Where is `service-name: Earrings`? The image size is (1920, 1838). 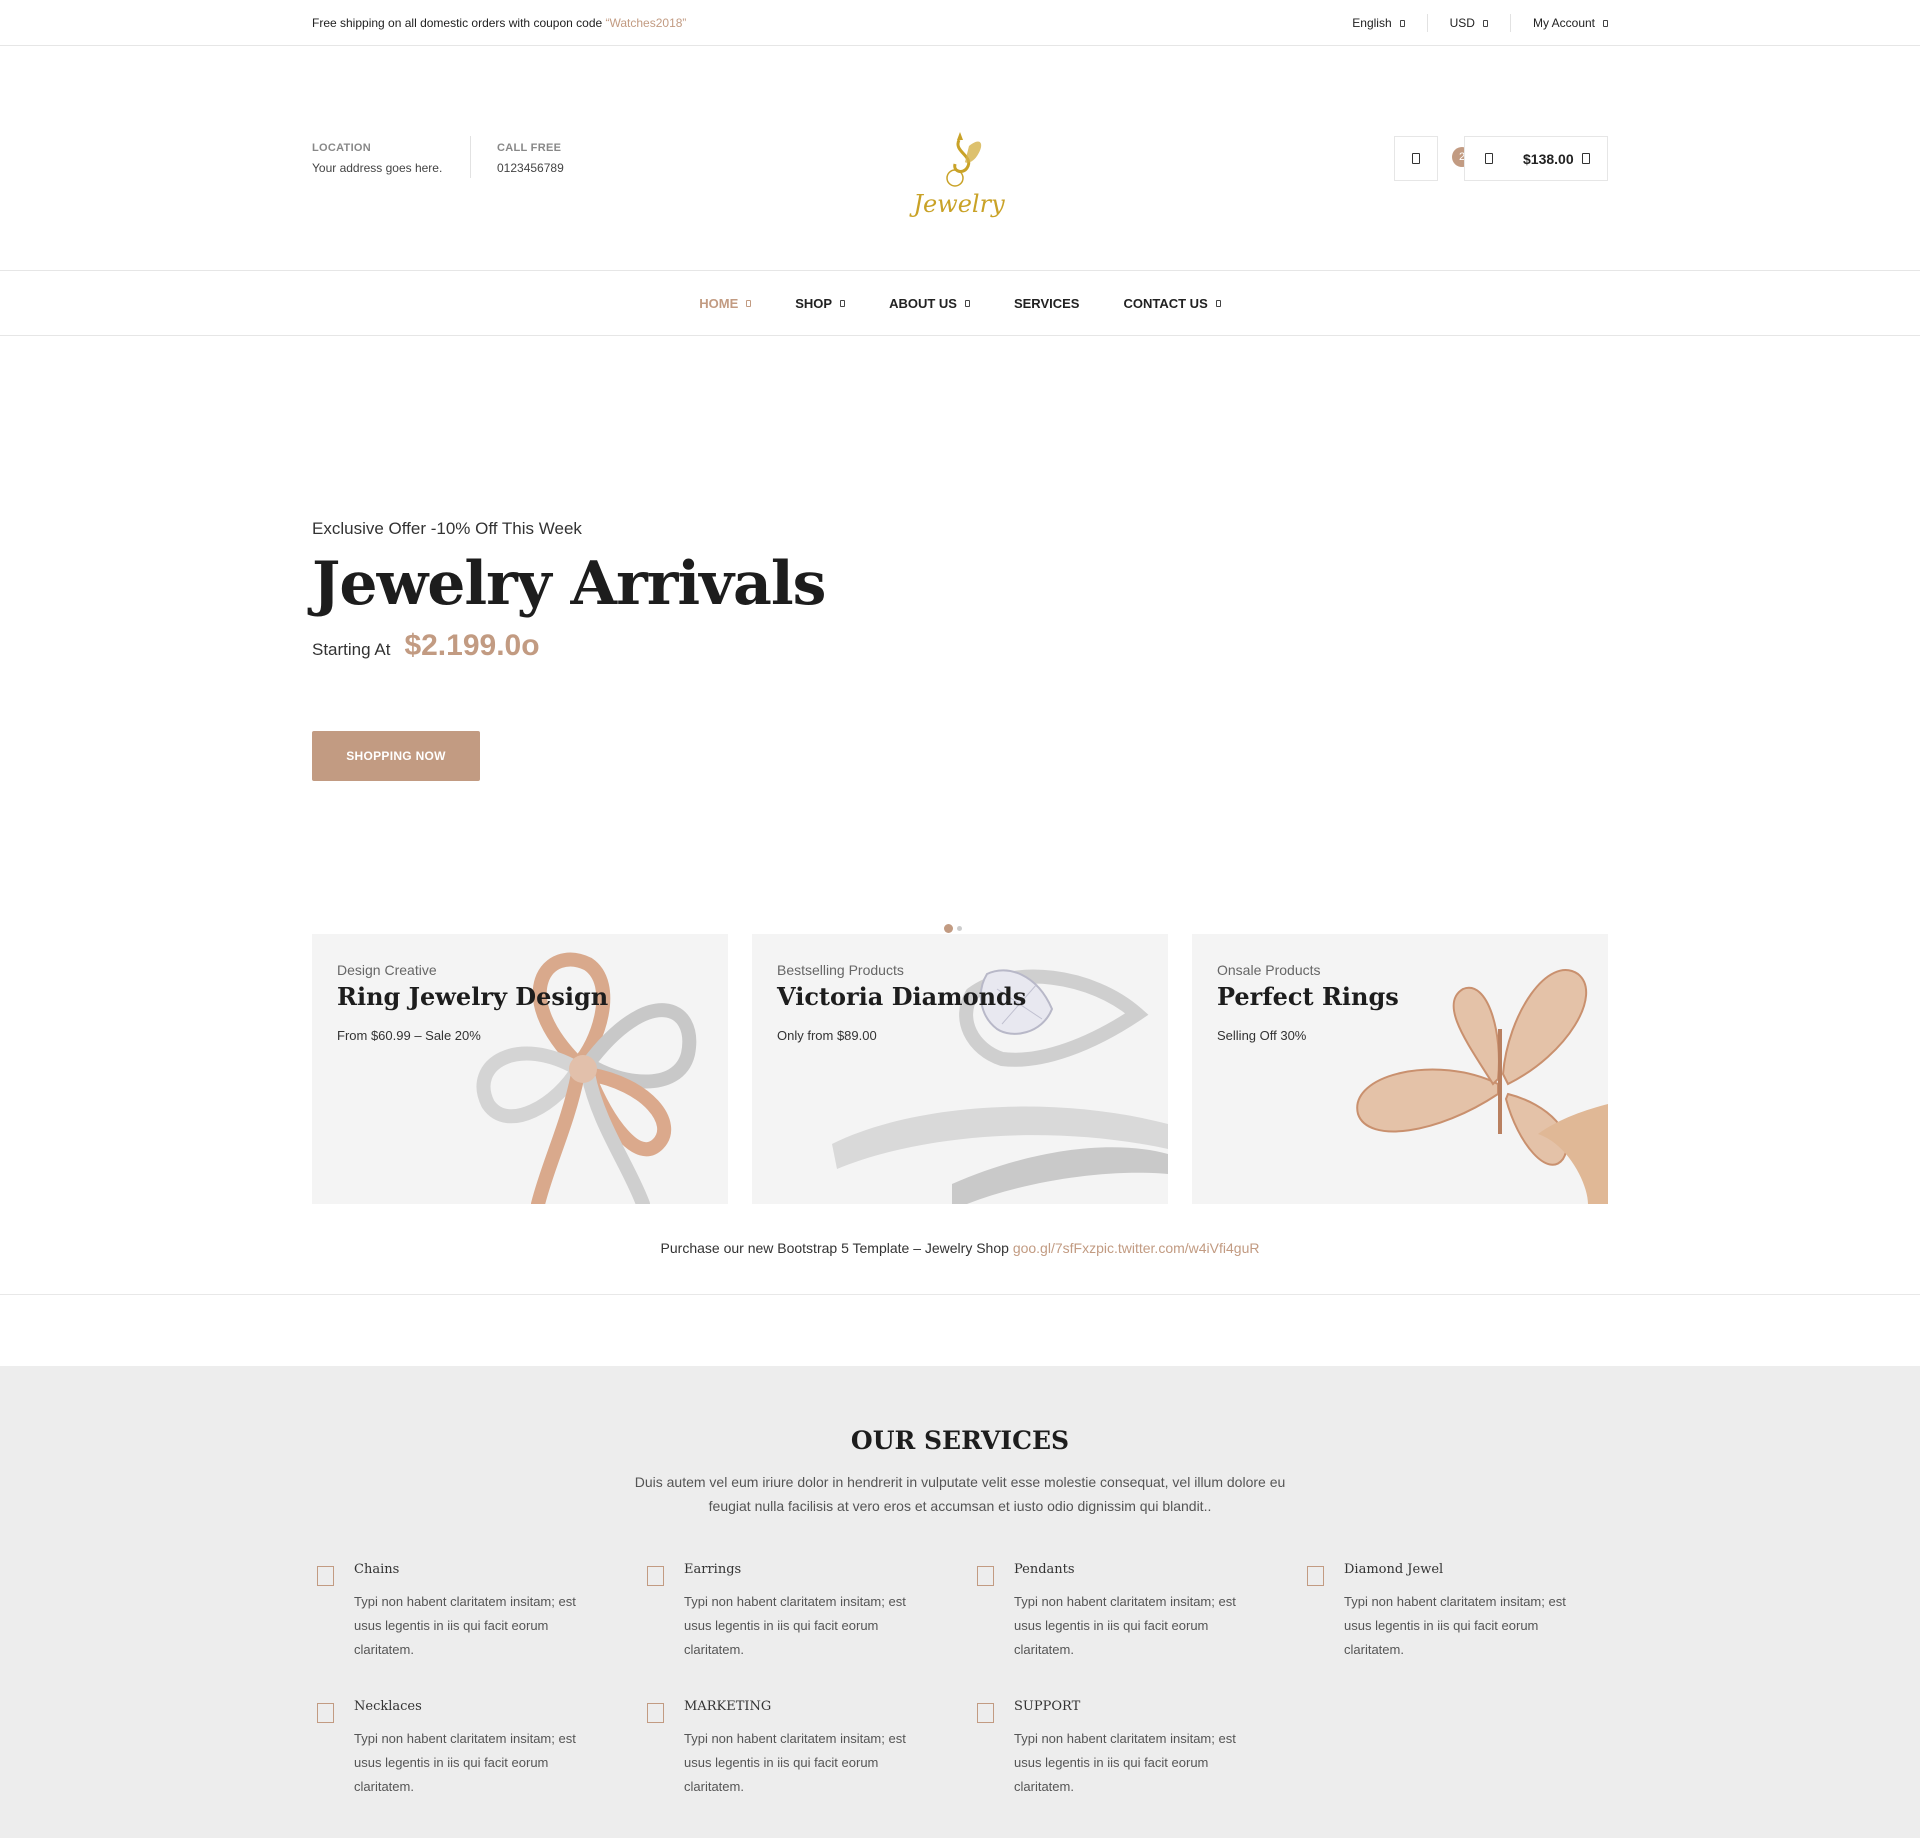 service-name: Earrings is located at coordinates (713, 1569).